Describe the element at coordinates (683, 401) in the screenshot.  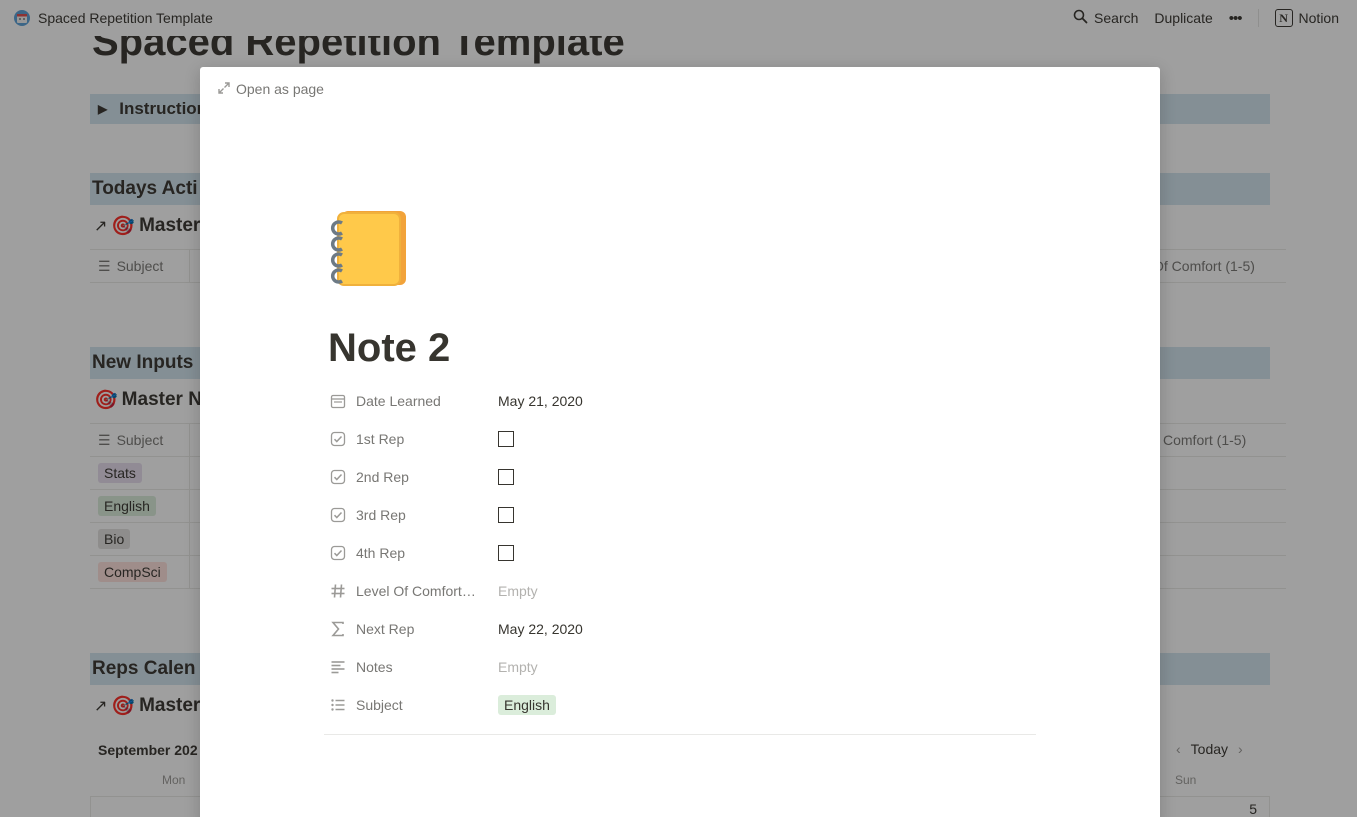
I see `property-date-learned: Date Learned May 21, 2020` at that location.